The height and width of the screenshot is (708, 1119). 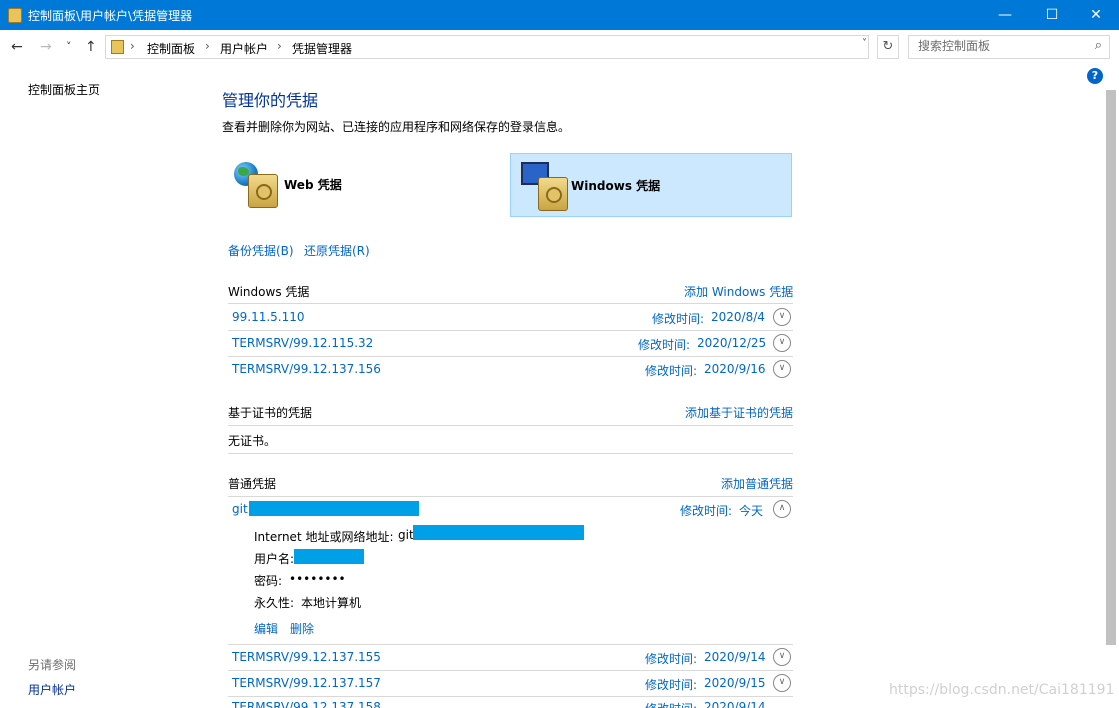 What do you see at coordinates (782, 509) in the screenshot?
I see `collapse-chevron-icon: ∧` at bounding box center [782, 509].